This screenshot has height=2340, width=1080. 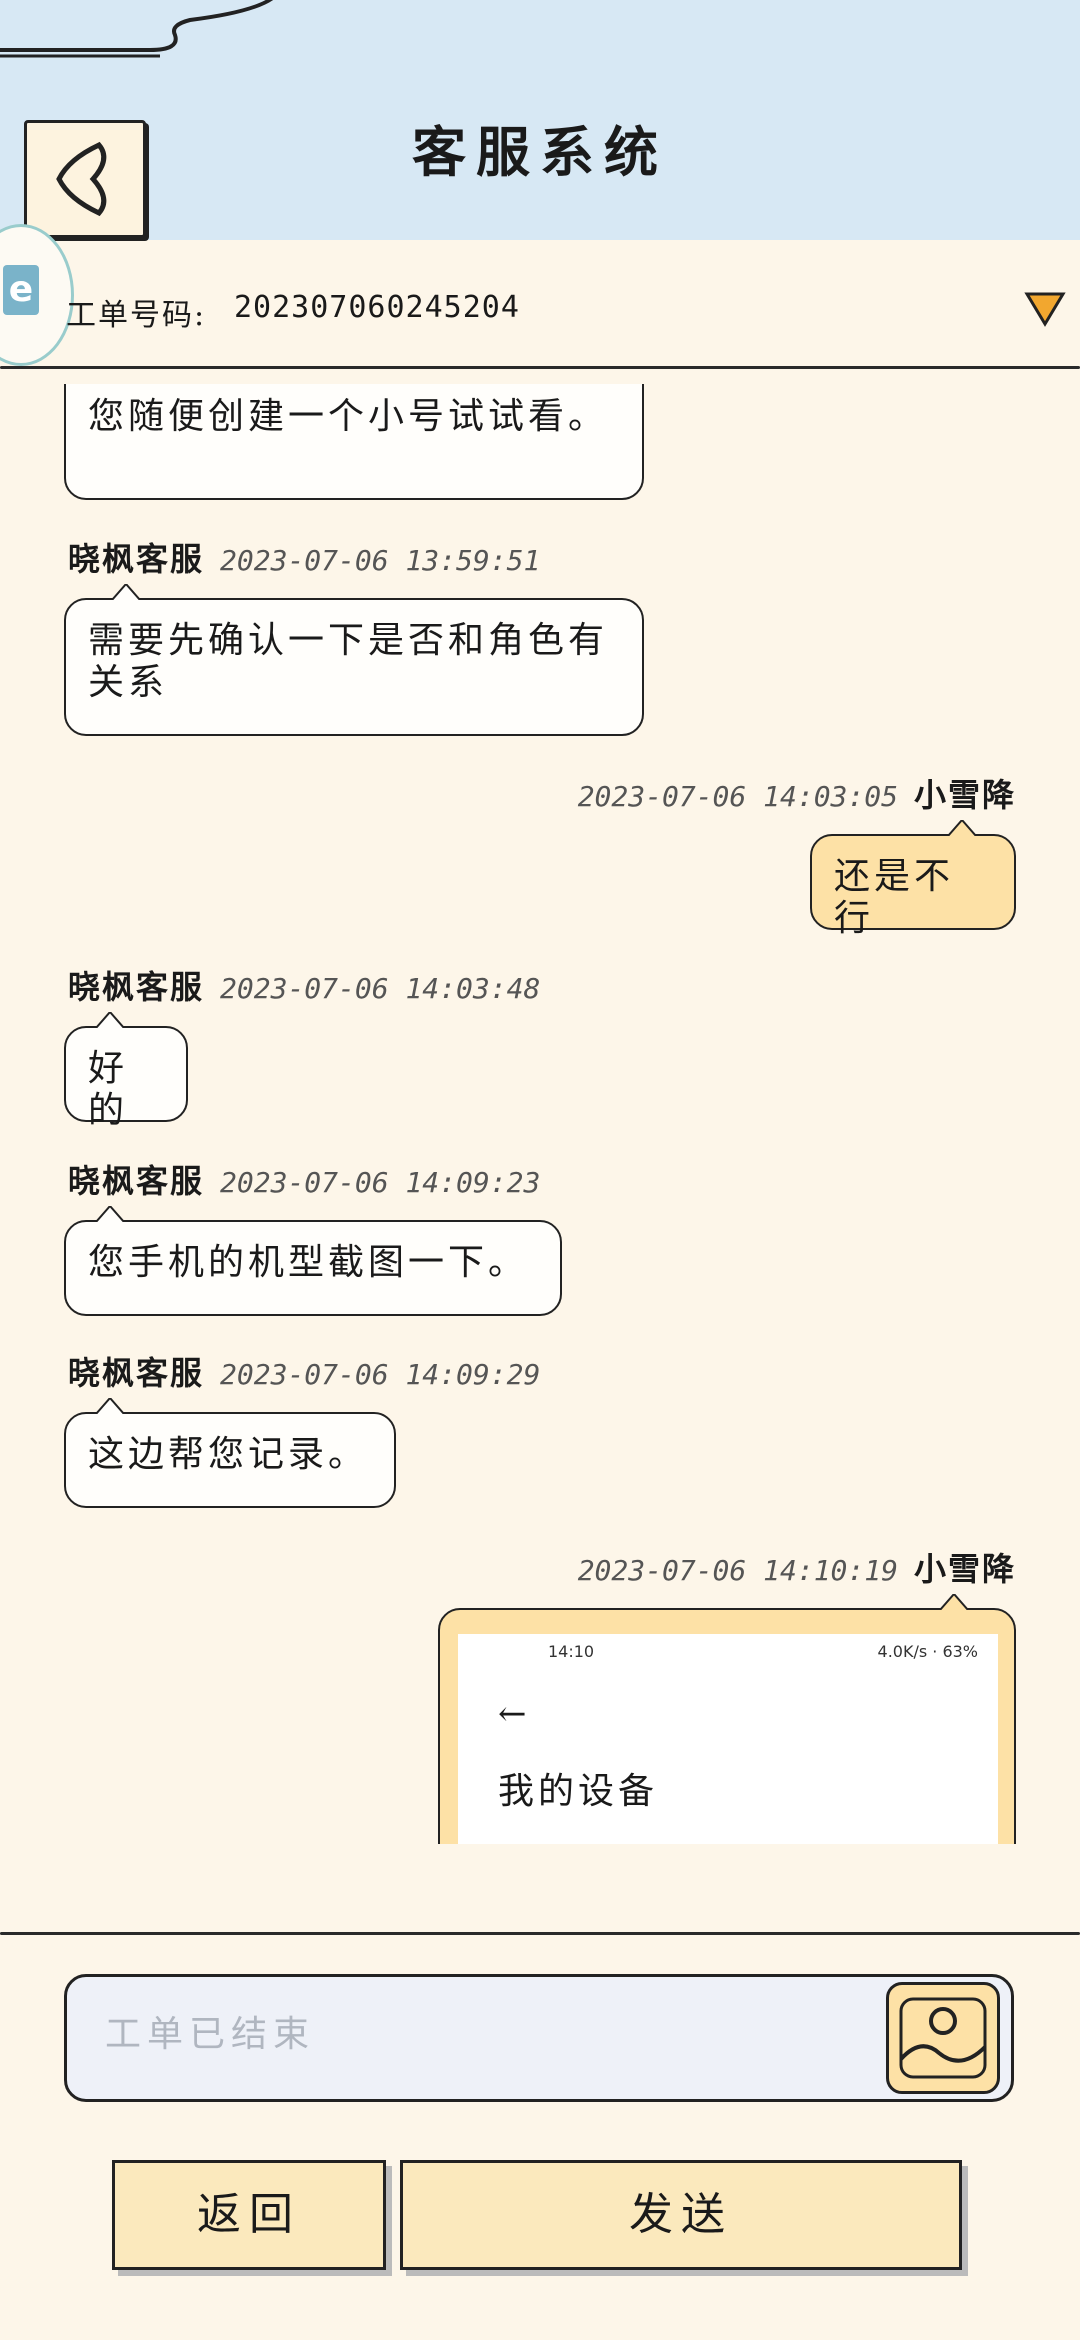 What do you see at coordinates (308, 1262) in the screenshot?
I see `message-text: 您手机的机型截图一下。` at bounding box center [308, 1262].